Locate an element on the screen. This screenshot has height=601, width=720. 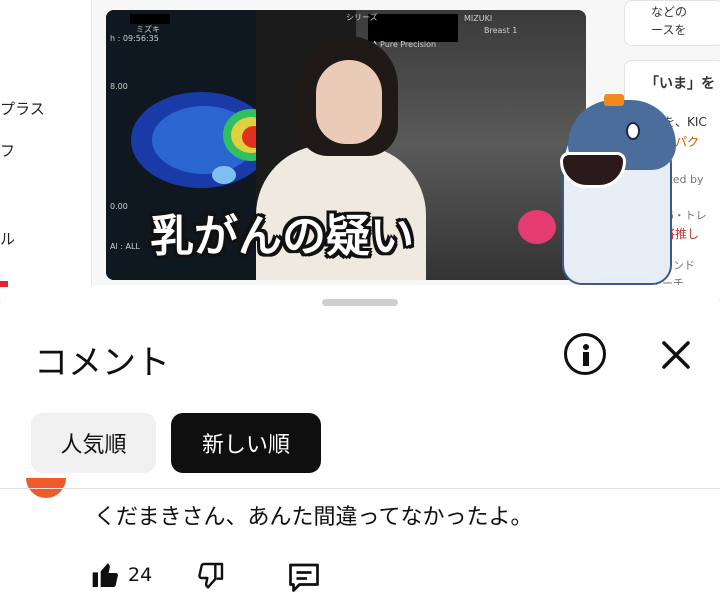
dislike-button is located at coordinates (211, 575).